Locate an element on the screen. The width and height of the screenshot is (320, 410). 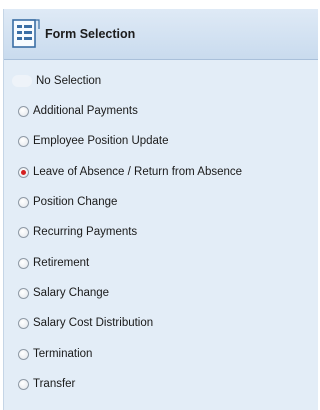
option-label: Leave of Absence / Return from Absence is located at coordinates (138, 172).